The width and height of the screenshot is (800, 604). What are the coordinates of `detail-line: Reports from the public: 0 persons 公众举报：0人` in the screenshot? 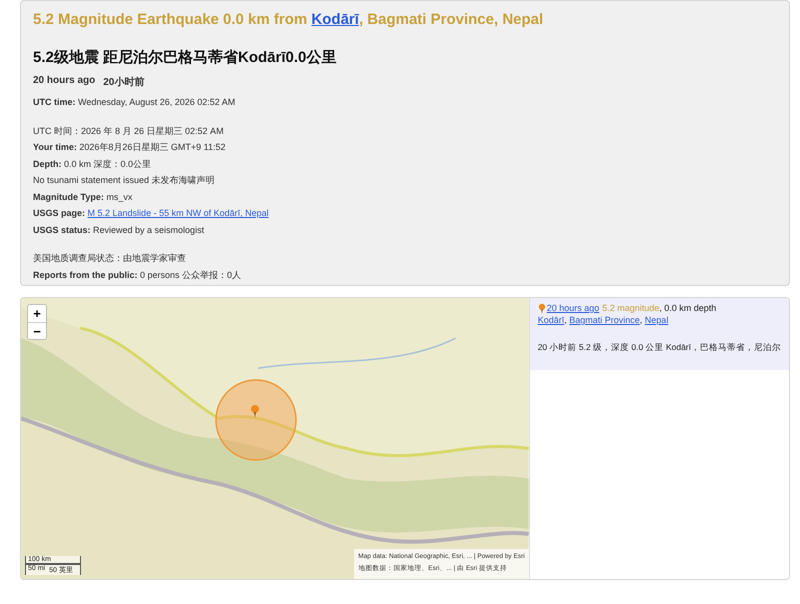 It's located at (137, 275).